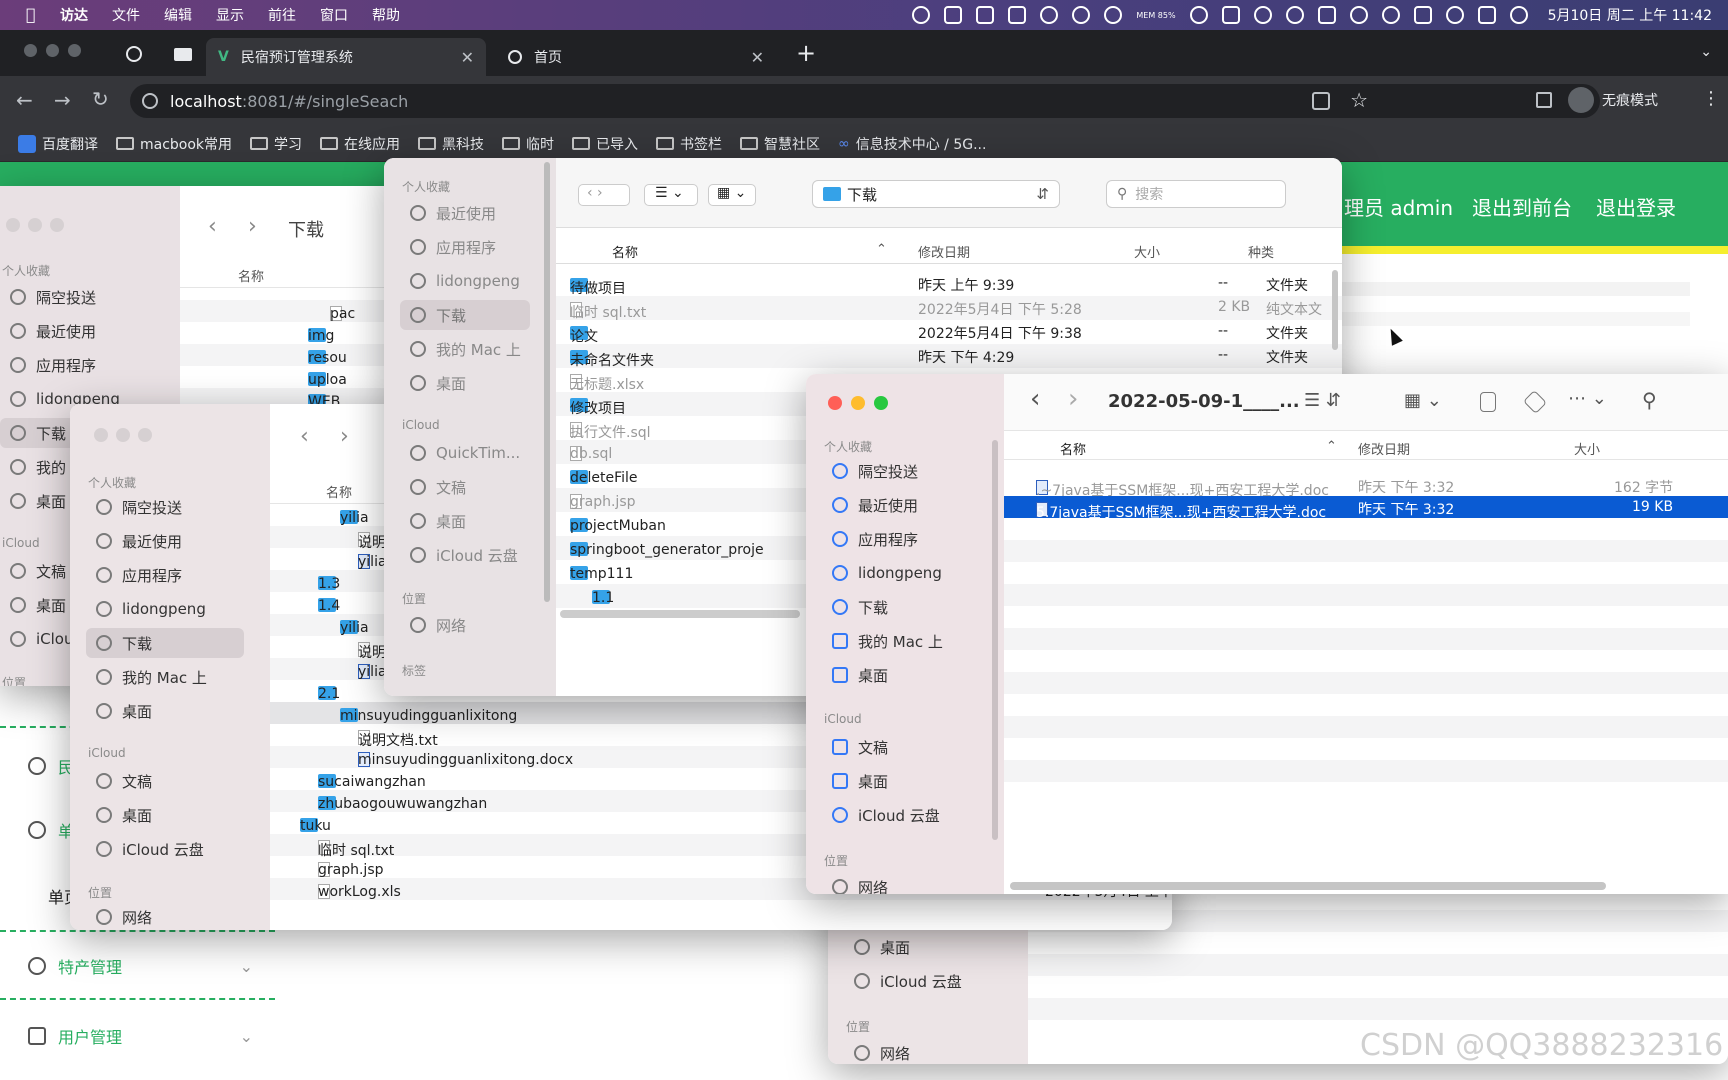 This screenshot has height=1080, width=1728. I want to click on address-bar: localhost:8081/#/singleSeach ☆, so click(865, 101).